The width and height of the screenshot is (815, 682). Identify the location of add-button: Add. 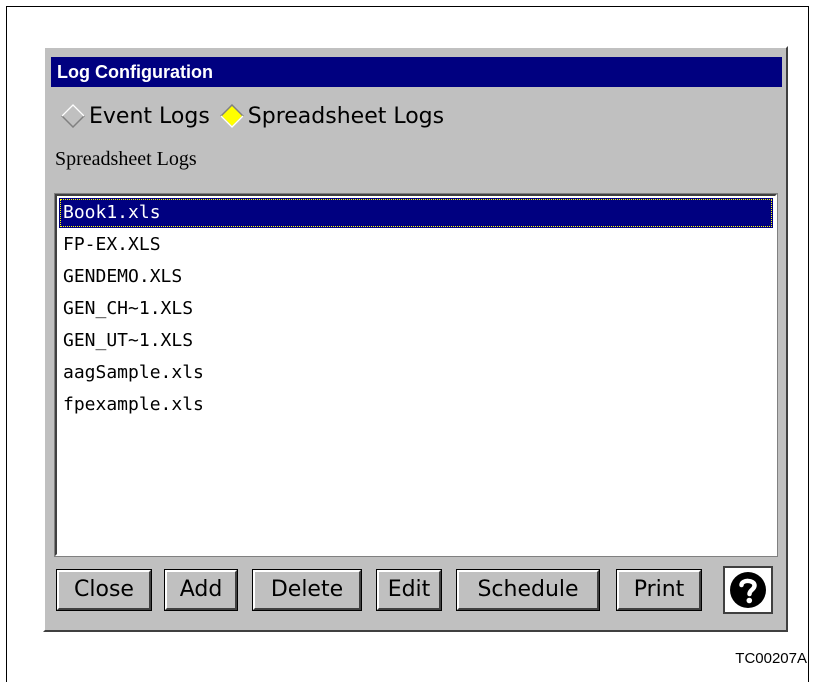
(201, 590).